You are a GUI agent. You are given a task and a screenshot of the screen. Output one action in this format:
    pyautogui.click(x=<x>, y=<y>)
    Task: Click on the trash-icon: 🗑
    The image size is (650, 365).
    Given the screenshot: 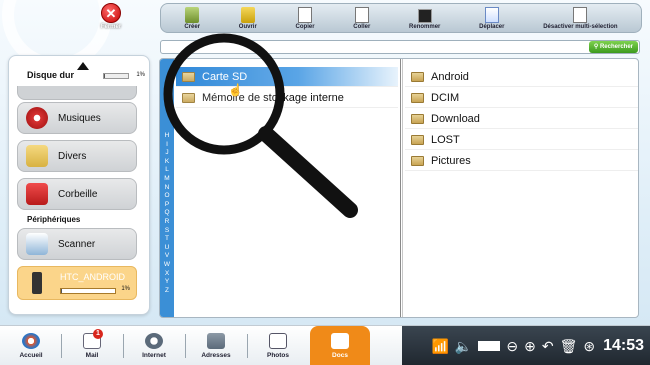 What is the action you would take?
    pyautogui.click(x=569, y=346)
    